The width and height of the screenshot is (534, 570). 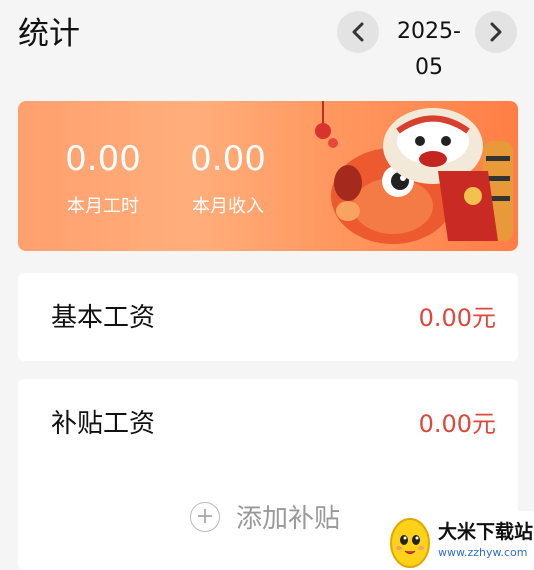 What do you see at coordinates (103, 159) in the screenshot?
I see `hours-value: 0.00` at bounding box center [103, 159].